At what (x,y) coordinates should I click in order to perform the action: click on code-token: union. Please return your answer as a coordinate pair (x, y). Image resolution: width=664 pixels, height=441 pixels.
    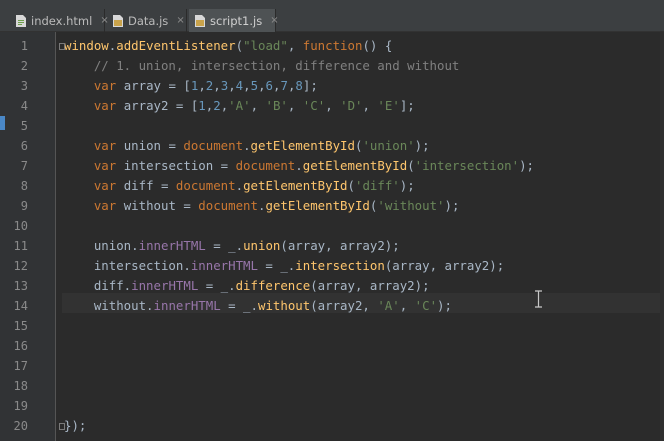
    Looking at the image, I should click on (262, 245).